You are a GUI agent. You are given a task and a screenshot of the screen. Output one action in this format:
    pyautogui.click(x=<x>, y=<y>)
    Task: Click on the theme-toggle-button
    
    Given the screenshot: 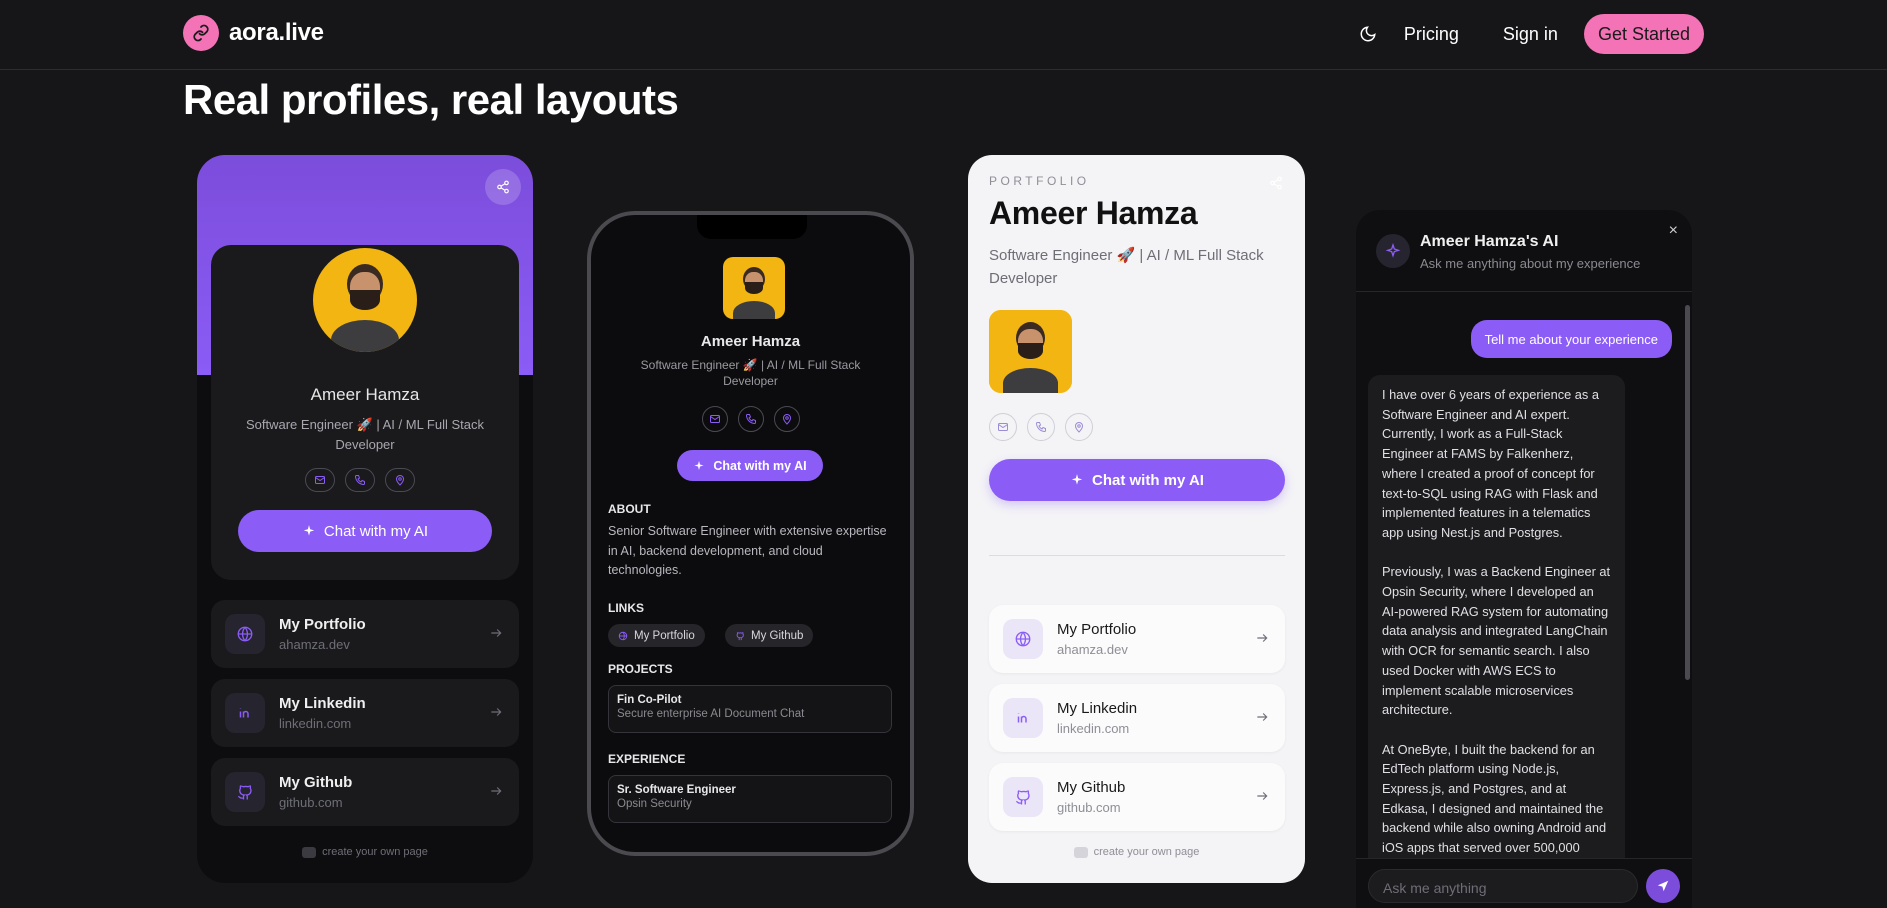 What is the action you would take?
    pyautogui.click(x=1368, y=34)
    